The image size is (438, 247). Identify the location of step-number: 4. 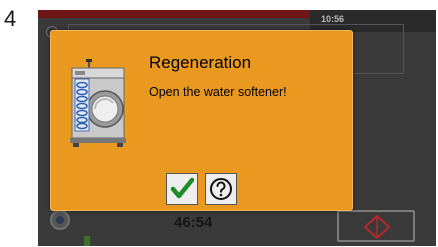
(10, 18).